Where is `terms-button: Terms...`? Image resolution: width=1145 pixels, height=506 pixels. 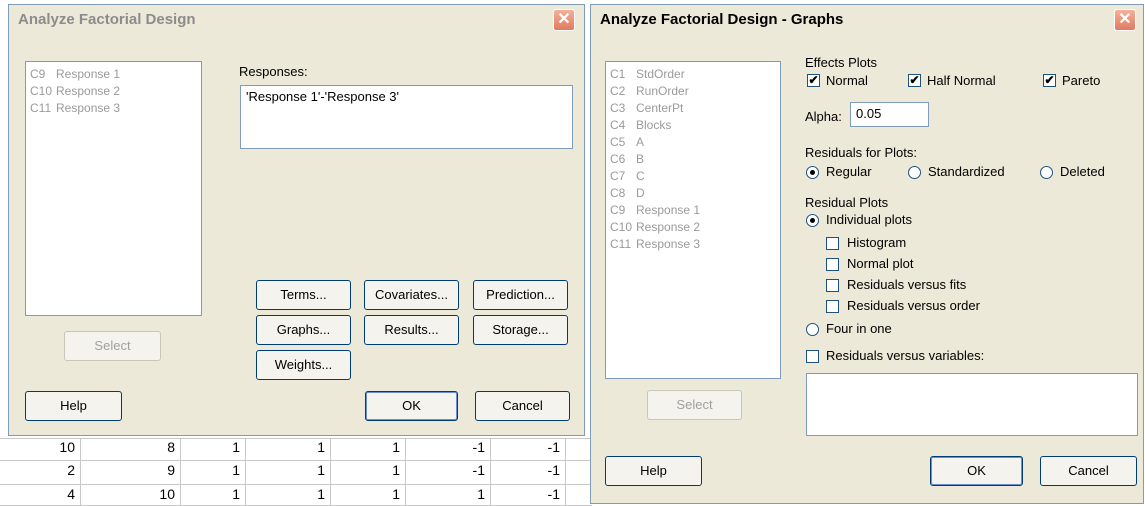
terms-button: Terms... is located at coordinates (303, 295).